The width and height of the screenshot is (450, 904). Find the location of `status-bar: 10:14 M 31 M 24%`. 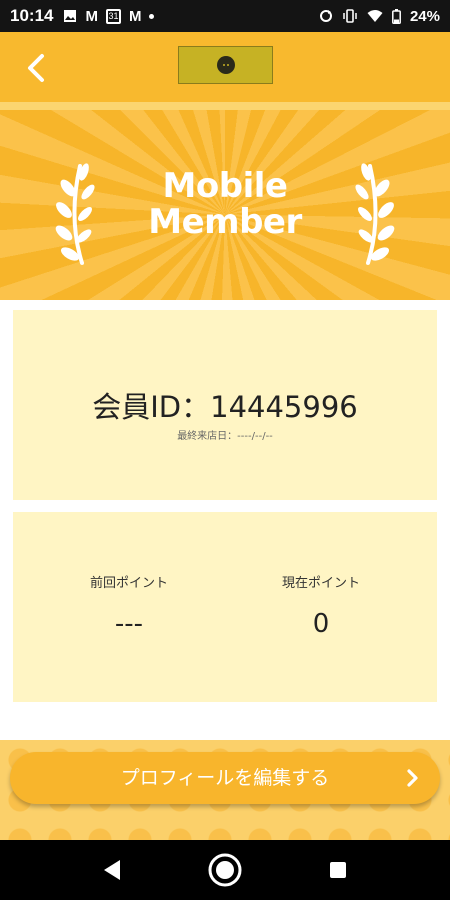

status-bar: 10:14 M 31 M 24% is located at coordinates (225, 16).